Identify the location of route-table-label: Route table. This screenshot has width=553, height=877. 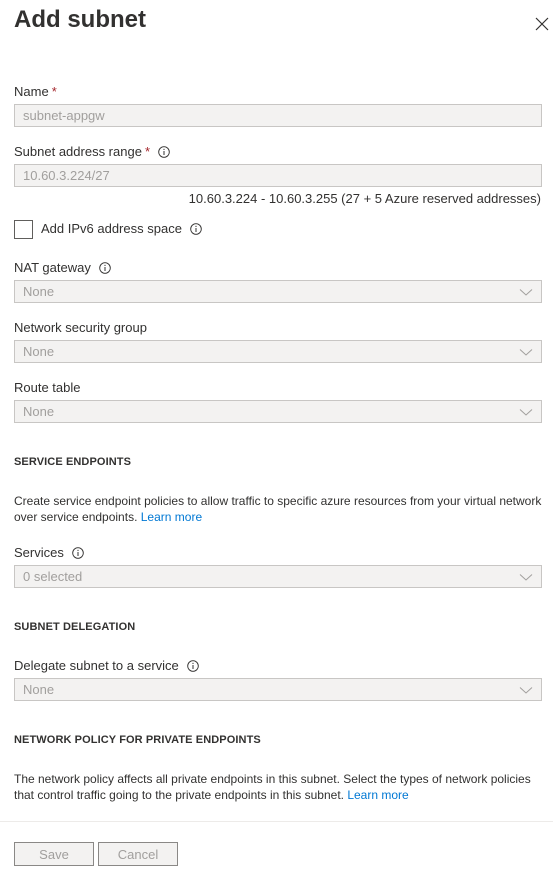
(47, 387).